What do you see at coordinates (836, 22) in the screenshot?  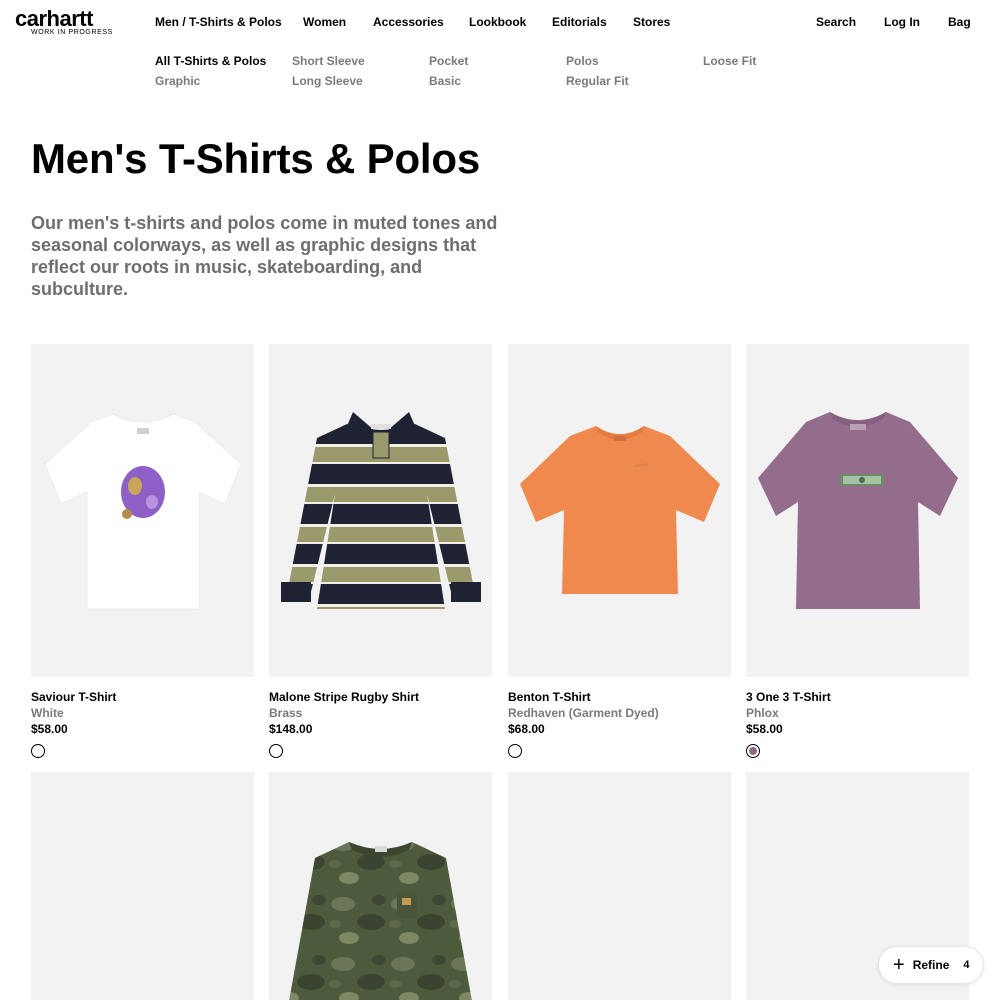 I see `search-link: Search` at bounding box center [836, 22].